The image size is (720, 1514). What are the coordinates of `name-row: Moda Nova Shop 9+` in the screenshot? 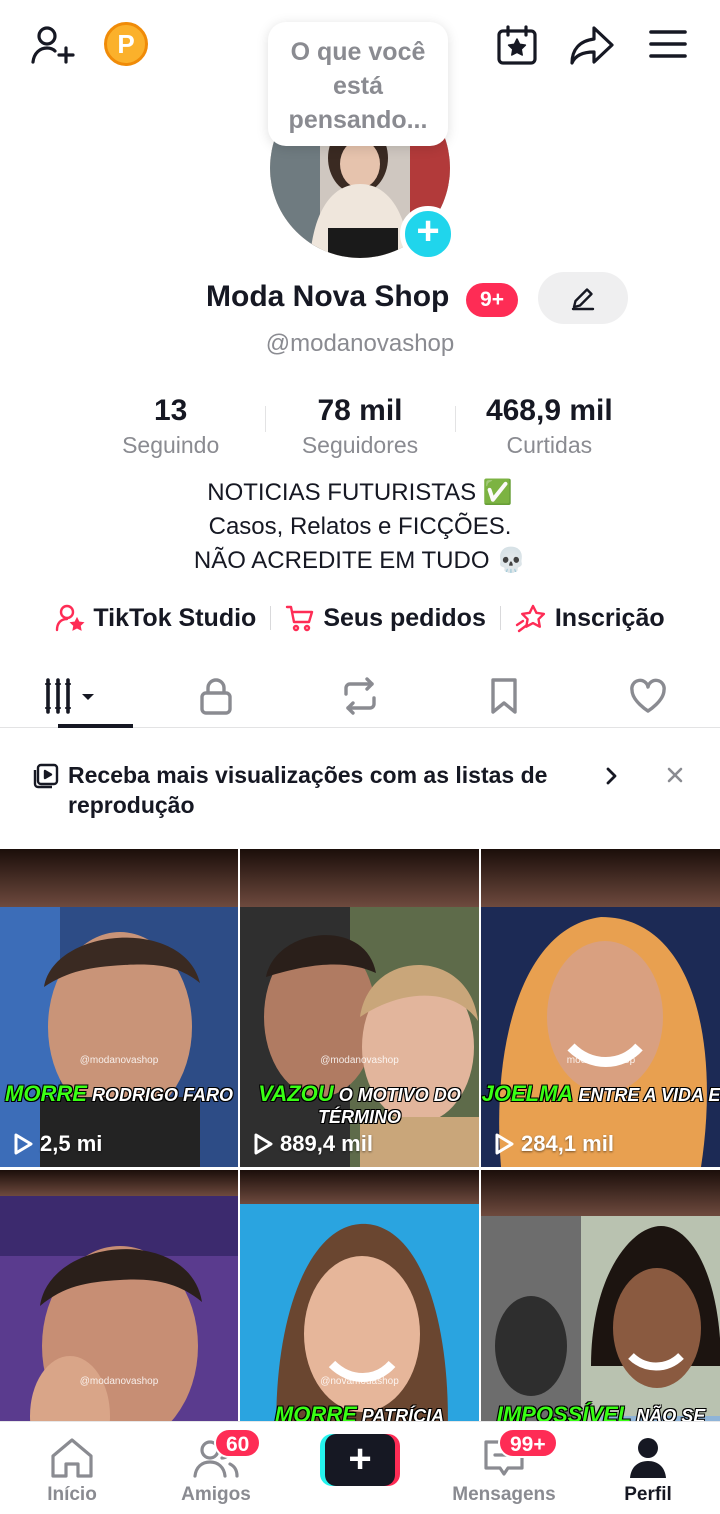 It's located at (360, 300).